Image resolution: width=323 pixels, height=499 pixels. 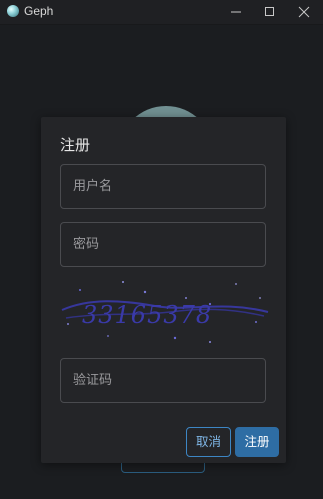 I want to click on username-input, so click(x=163, y=186).